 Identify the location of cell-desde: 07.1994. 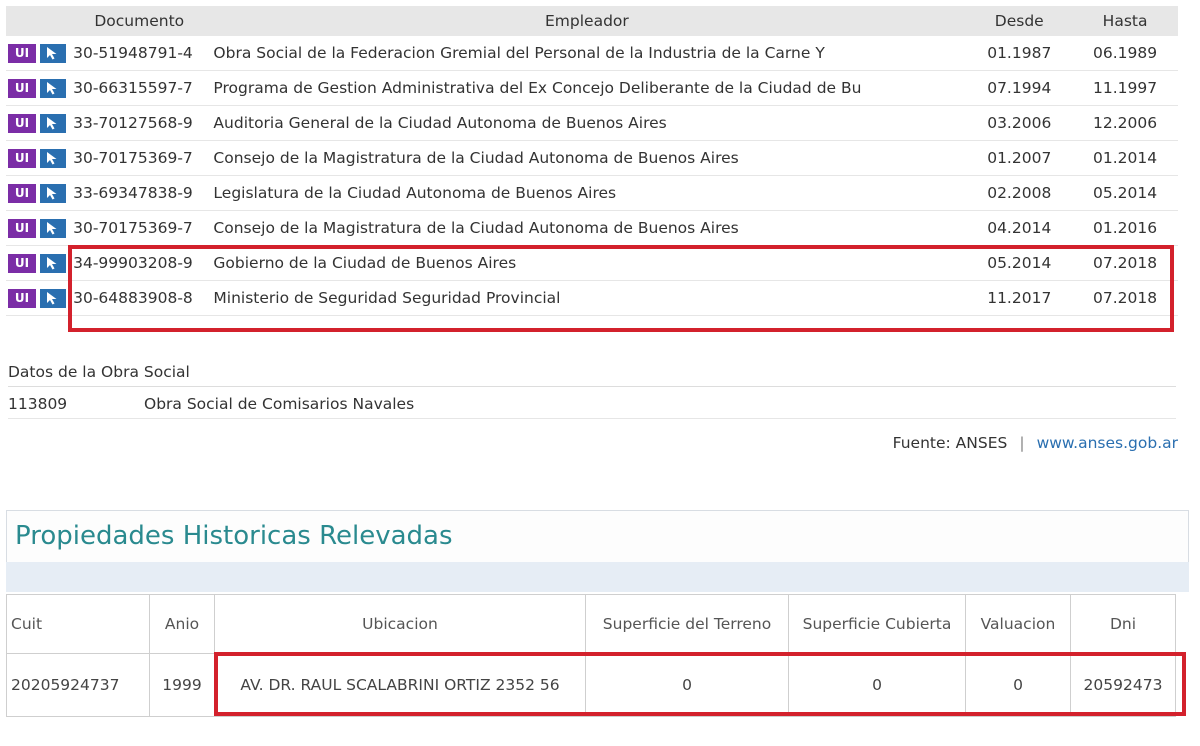
(1019, 88).